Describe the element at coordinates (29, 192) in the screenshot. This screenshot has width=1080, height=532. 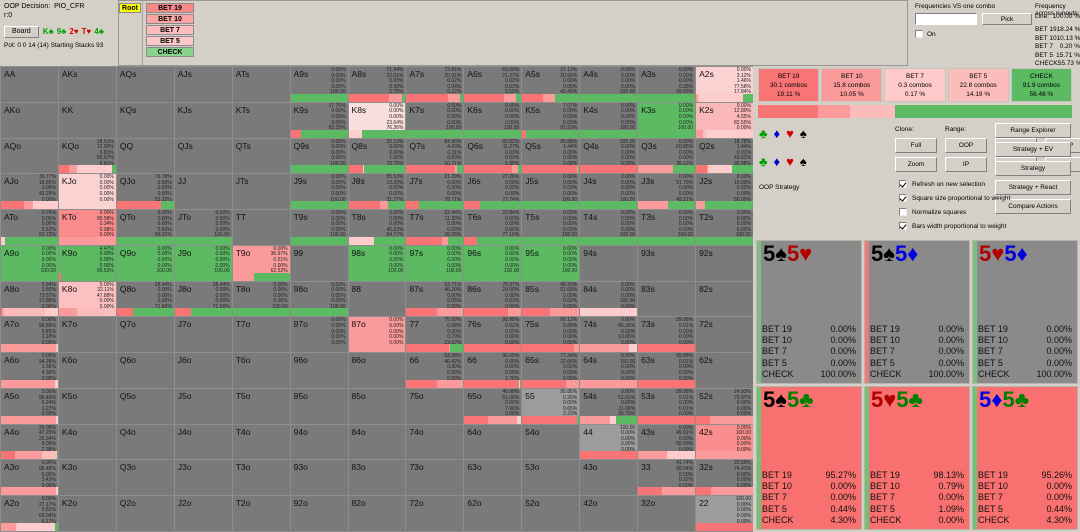
I see `matrix-cell-AJo: AJo 39.77% 16.95% 0.00% 43.29% 0.00%` at that location.